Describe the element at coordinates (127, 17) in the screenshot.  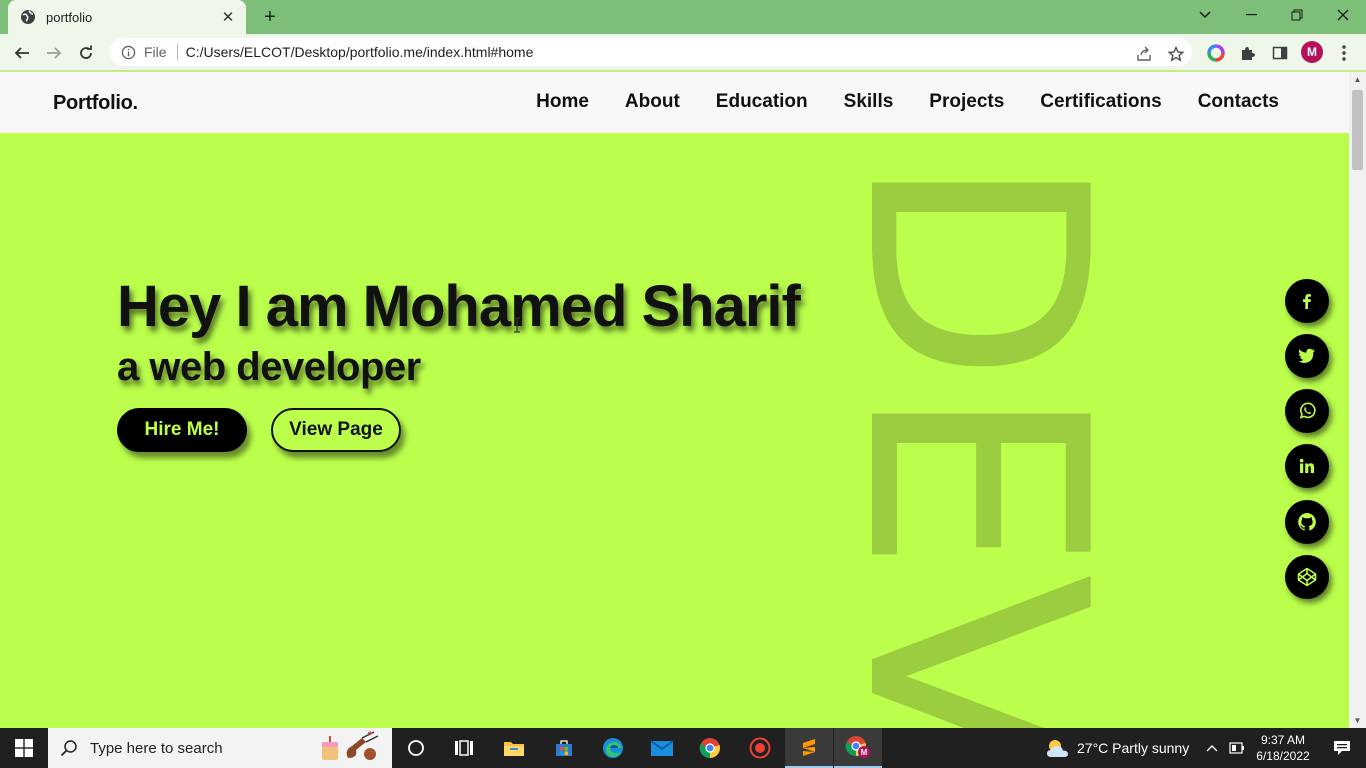
I see `browser-tab: portfolio ✕` at that location.